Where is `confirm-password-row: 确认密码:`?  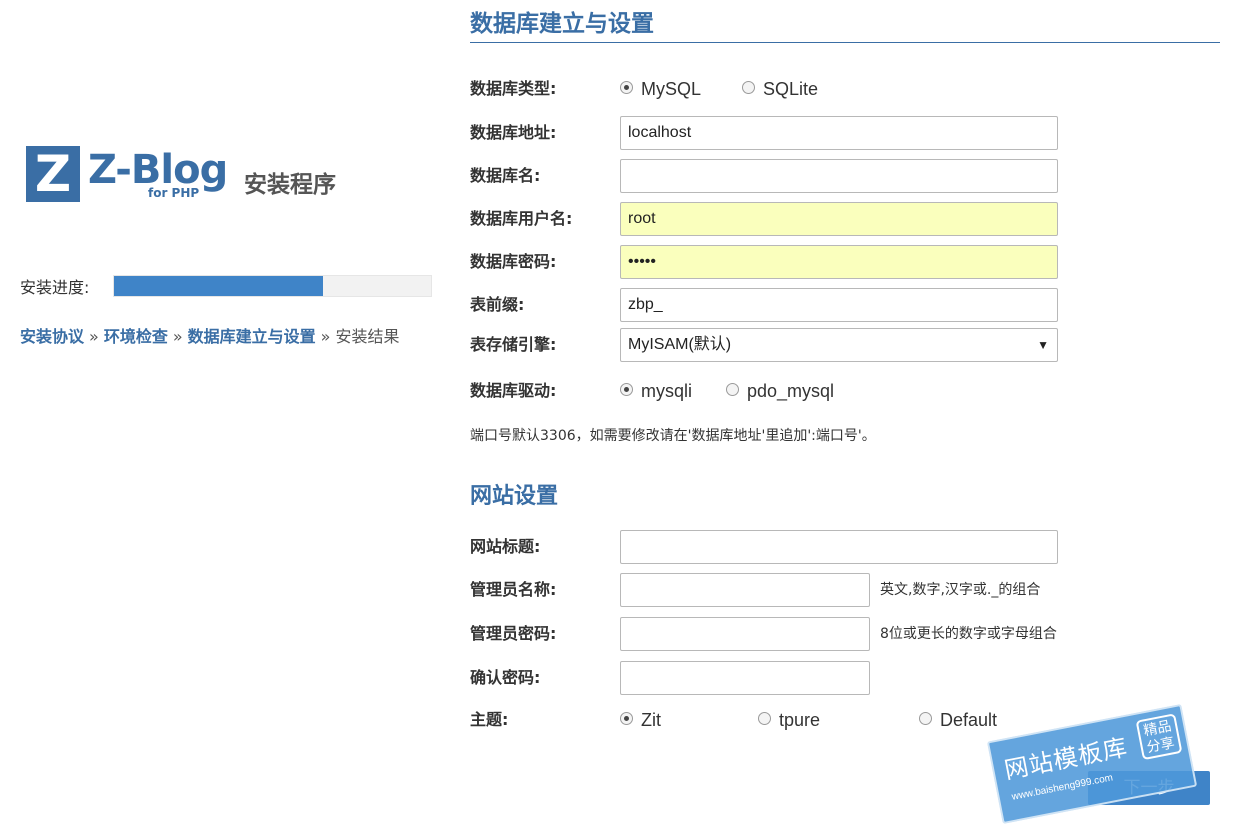
confirm-password-row: 确认密码: is located at coordinates (850, 678).